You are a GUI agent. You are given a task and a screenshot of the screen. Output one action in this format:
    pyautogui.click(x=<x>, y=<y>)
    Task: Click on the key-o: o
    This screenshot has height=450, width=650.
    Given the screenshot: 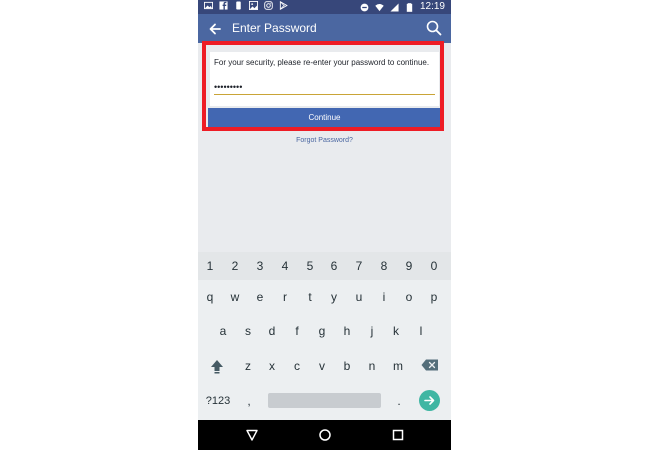 What is the action you would take?
    pyautogui.click(x=409, y=297)
    